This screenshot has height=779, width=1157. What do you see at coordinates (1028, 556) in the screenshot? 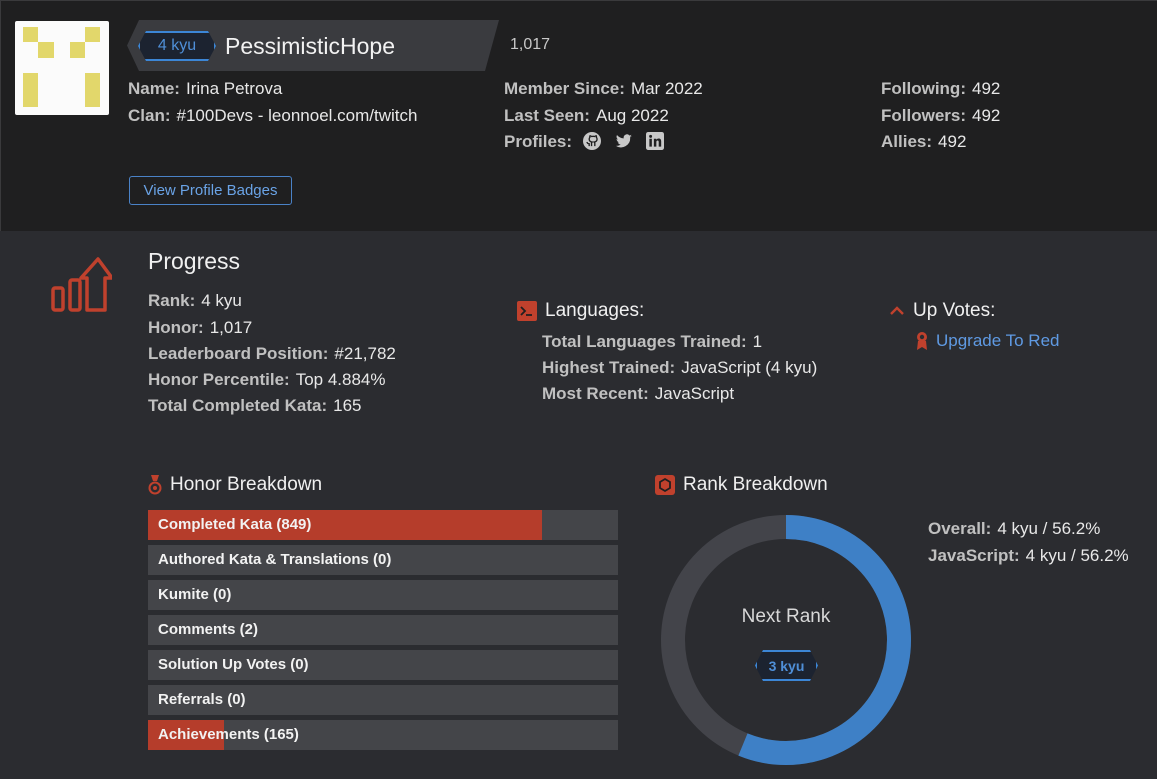
I see `javascript-rank-stat: JavaScript: 4 kyu / 56.2%` at bounding box center [1028, 556].